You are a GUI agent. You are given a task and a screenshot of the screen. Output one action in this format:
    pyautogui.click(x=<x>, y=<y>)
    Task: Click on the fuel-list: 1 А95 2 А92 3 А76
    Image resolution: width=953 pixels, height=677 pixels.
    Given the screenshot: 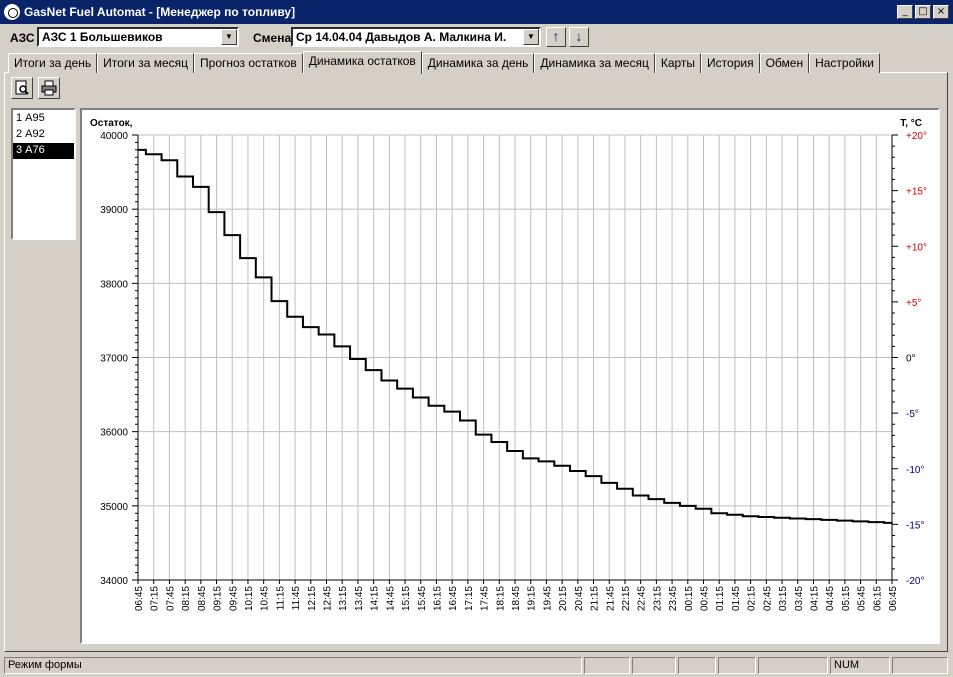 What is the action you would take?
    pyautogui.click(x=43, y=174)
    